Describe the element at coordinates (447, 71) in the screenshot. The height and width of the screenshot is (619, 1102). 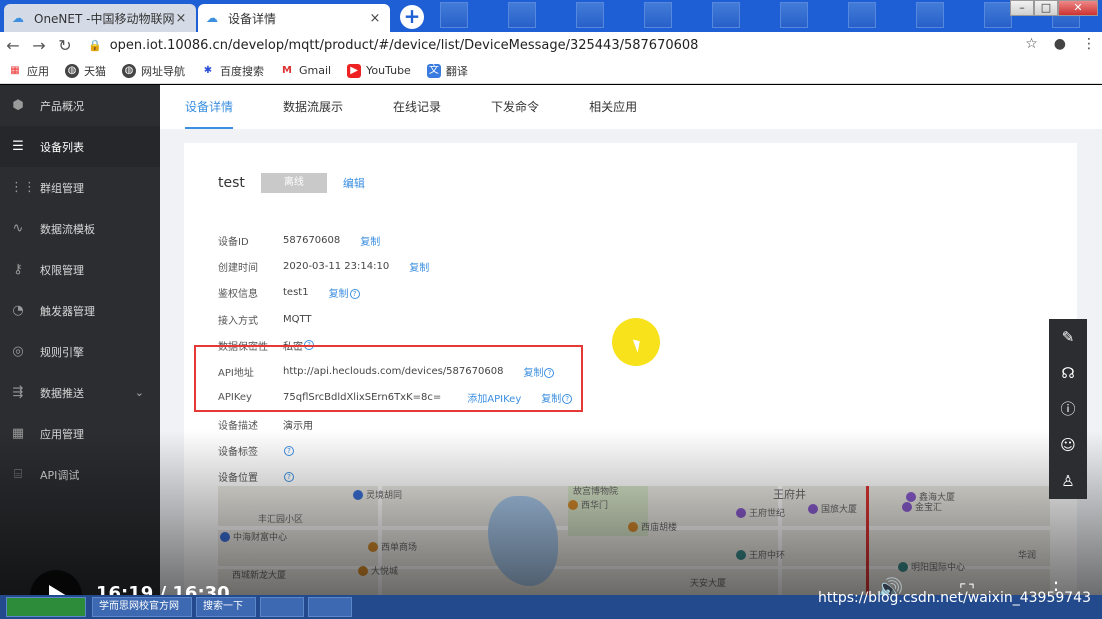
I see `bookmark-translate: 文翻译` at that location.